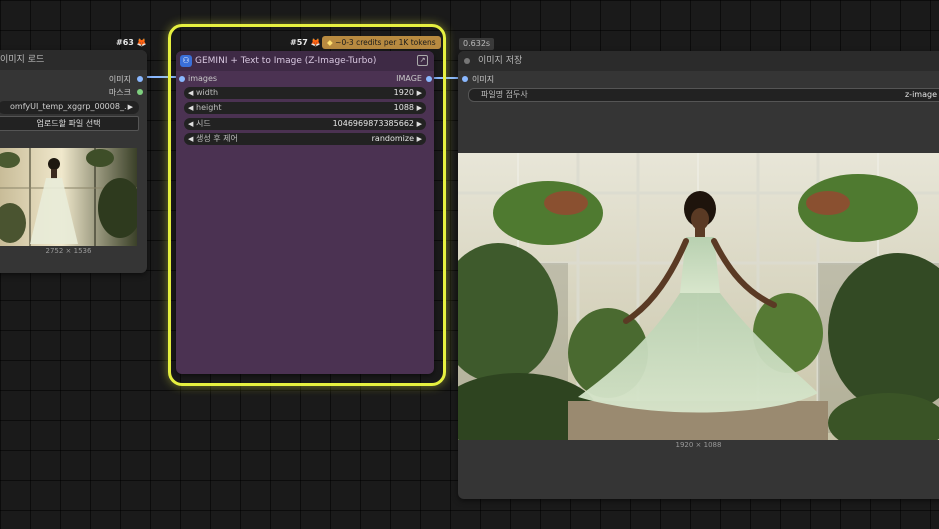 This screenshot has width=939, height=529. I want to click on load-image-node-header: 이미지 로드, so click(73, 60).